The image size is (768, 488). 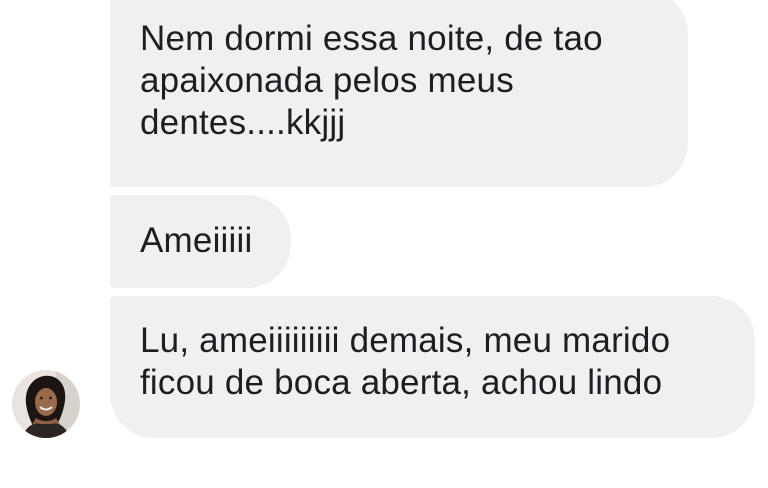 I want to click on sender-avatar, so click(x=46, y=404).